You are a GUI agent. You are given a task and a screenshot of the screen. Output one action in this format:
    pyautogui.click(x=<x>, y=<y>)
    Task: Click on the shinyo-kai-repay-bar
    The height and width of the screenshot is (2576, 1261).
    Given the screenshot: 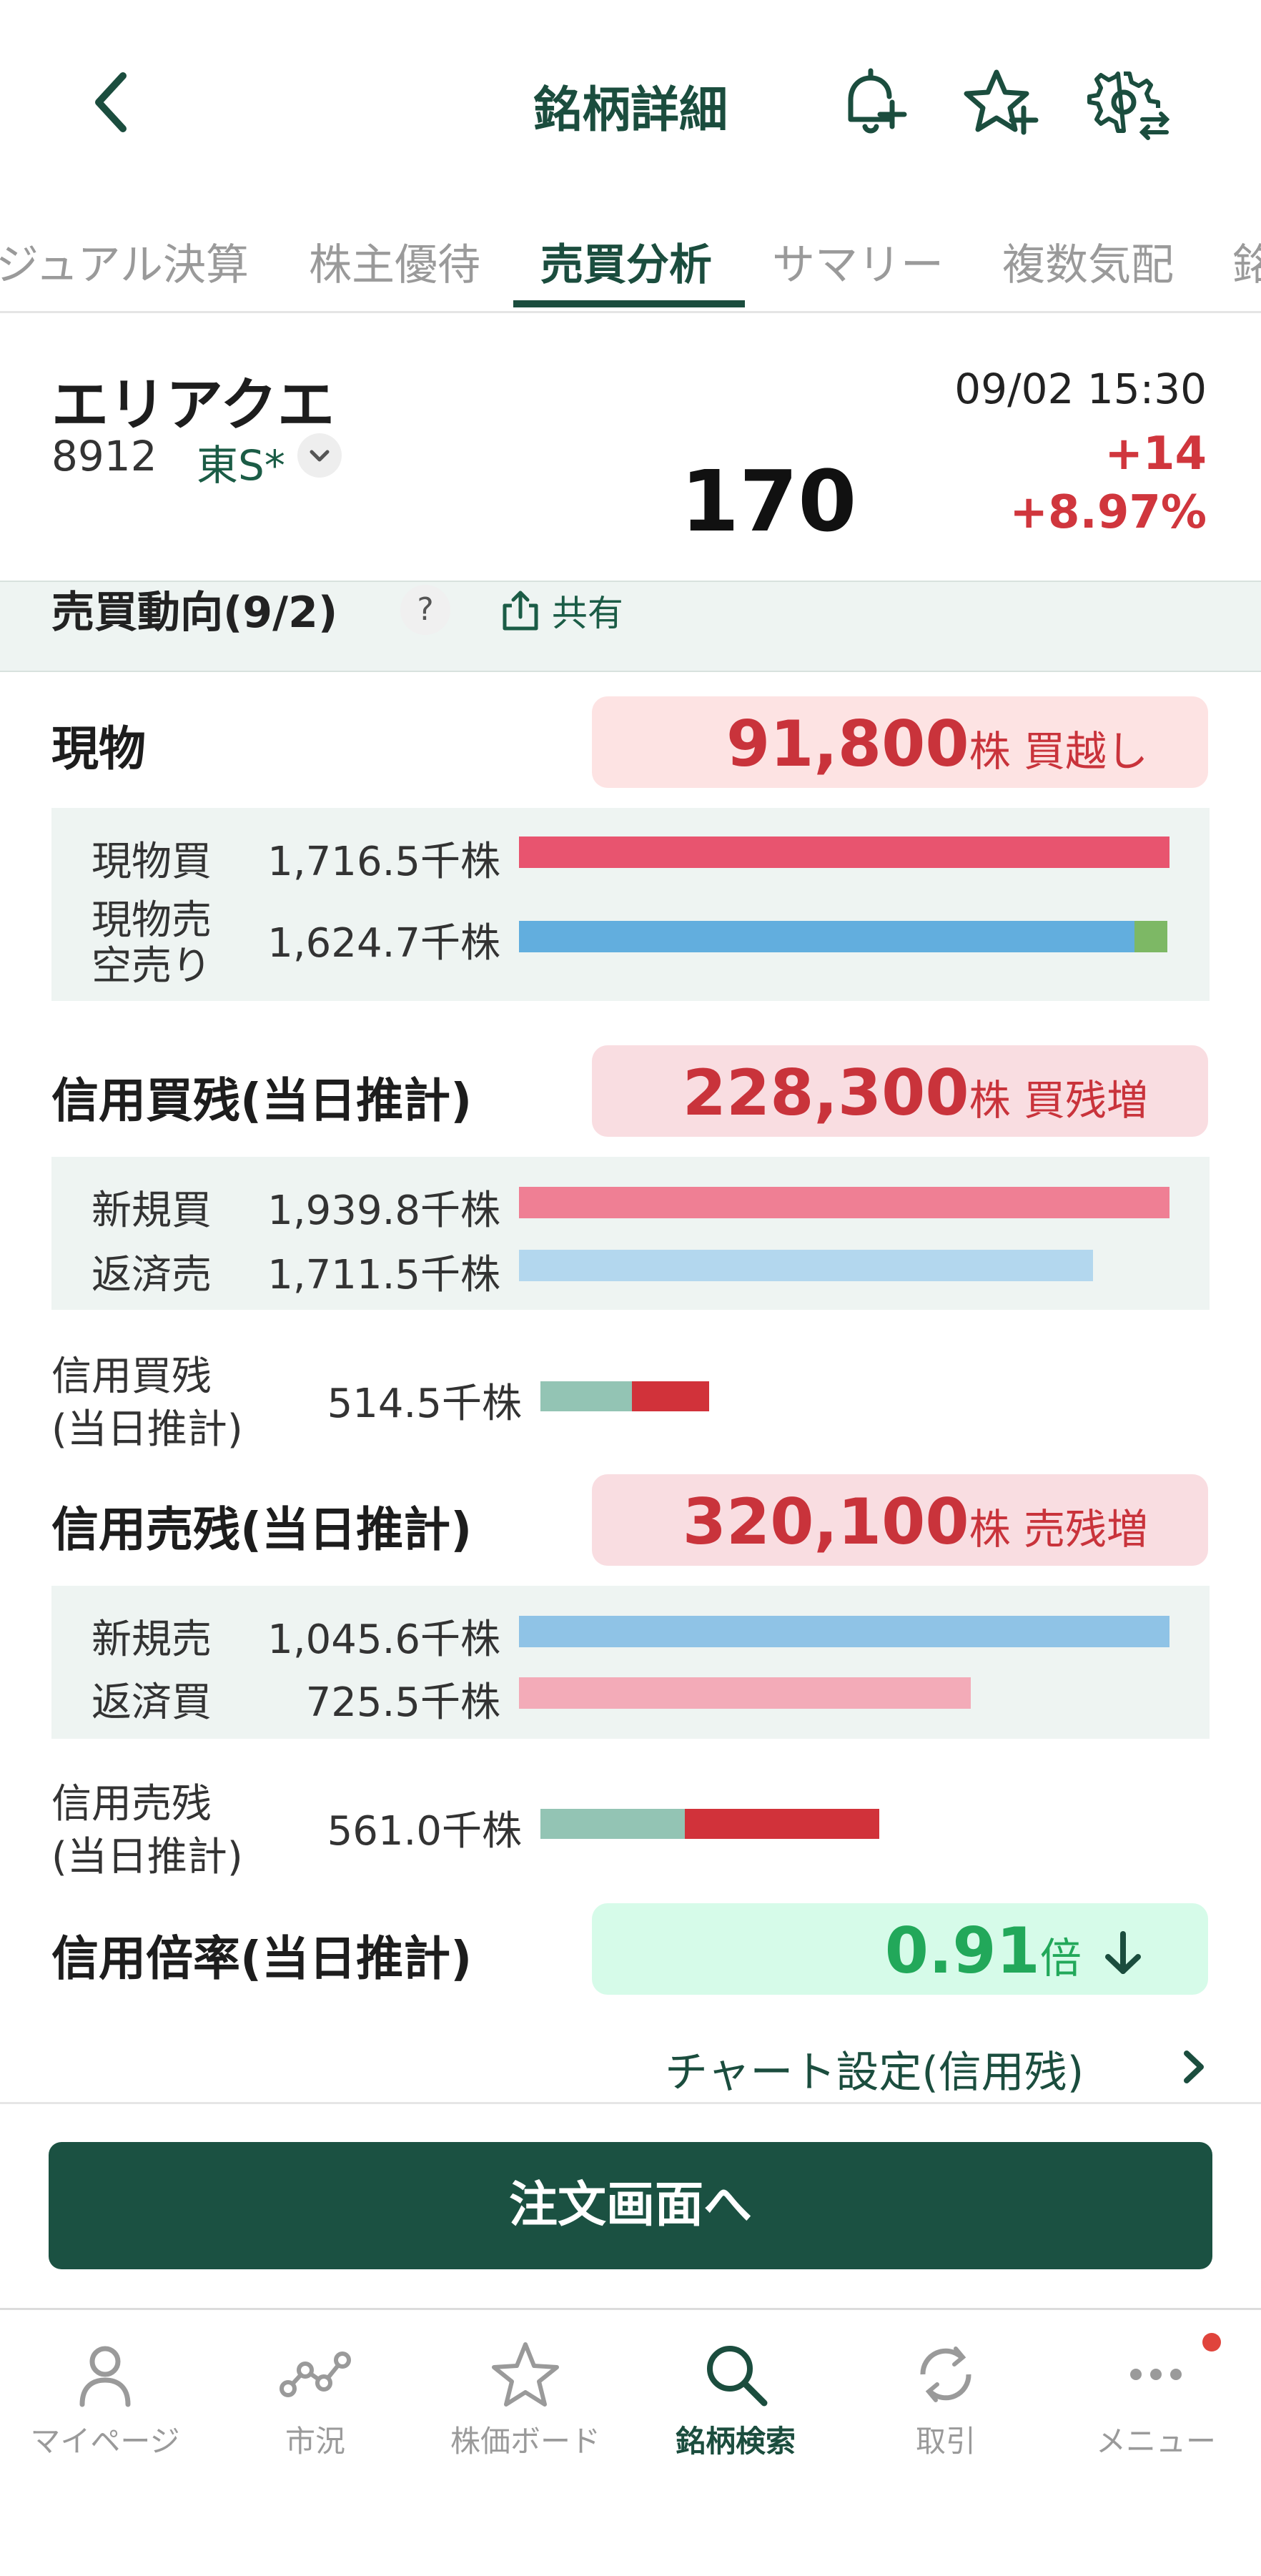 What is the action you would take?
    pyautogui.click(x=806, y=1265)
    